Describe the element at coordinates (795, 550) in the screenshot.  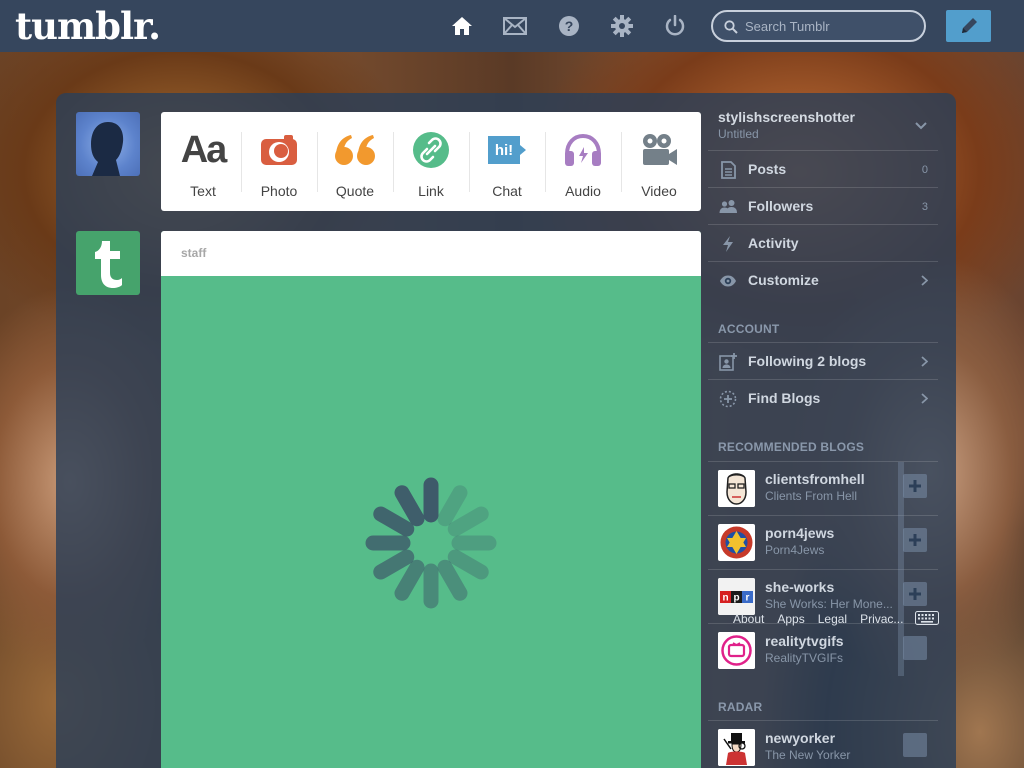
I see `rec-blog-title: Porn4Jews` at that location.